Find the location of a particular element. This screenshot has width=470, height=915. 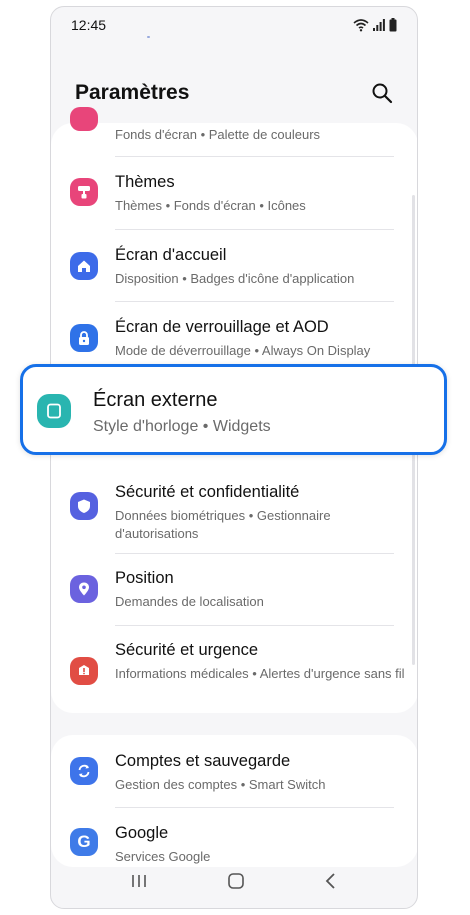

settings-item-title: Sécurité et urgence is located at coordinates (187, 650).